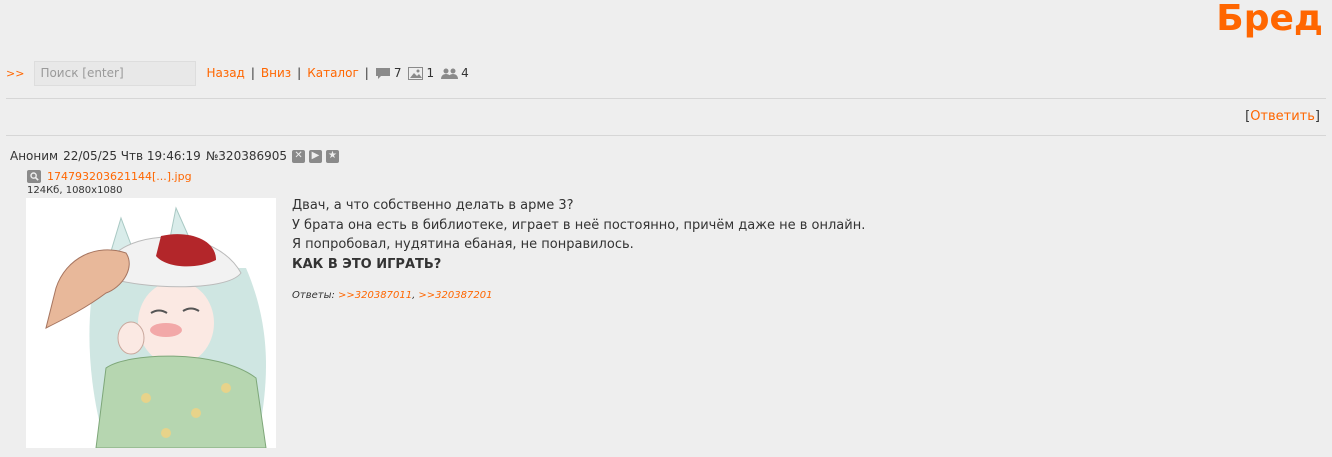 Image resolution: width=1332 pixels, height=457 pixels. I want to click on nav-arrows: >>, so click(15, 73).